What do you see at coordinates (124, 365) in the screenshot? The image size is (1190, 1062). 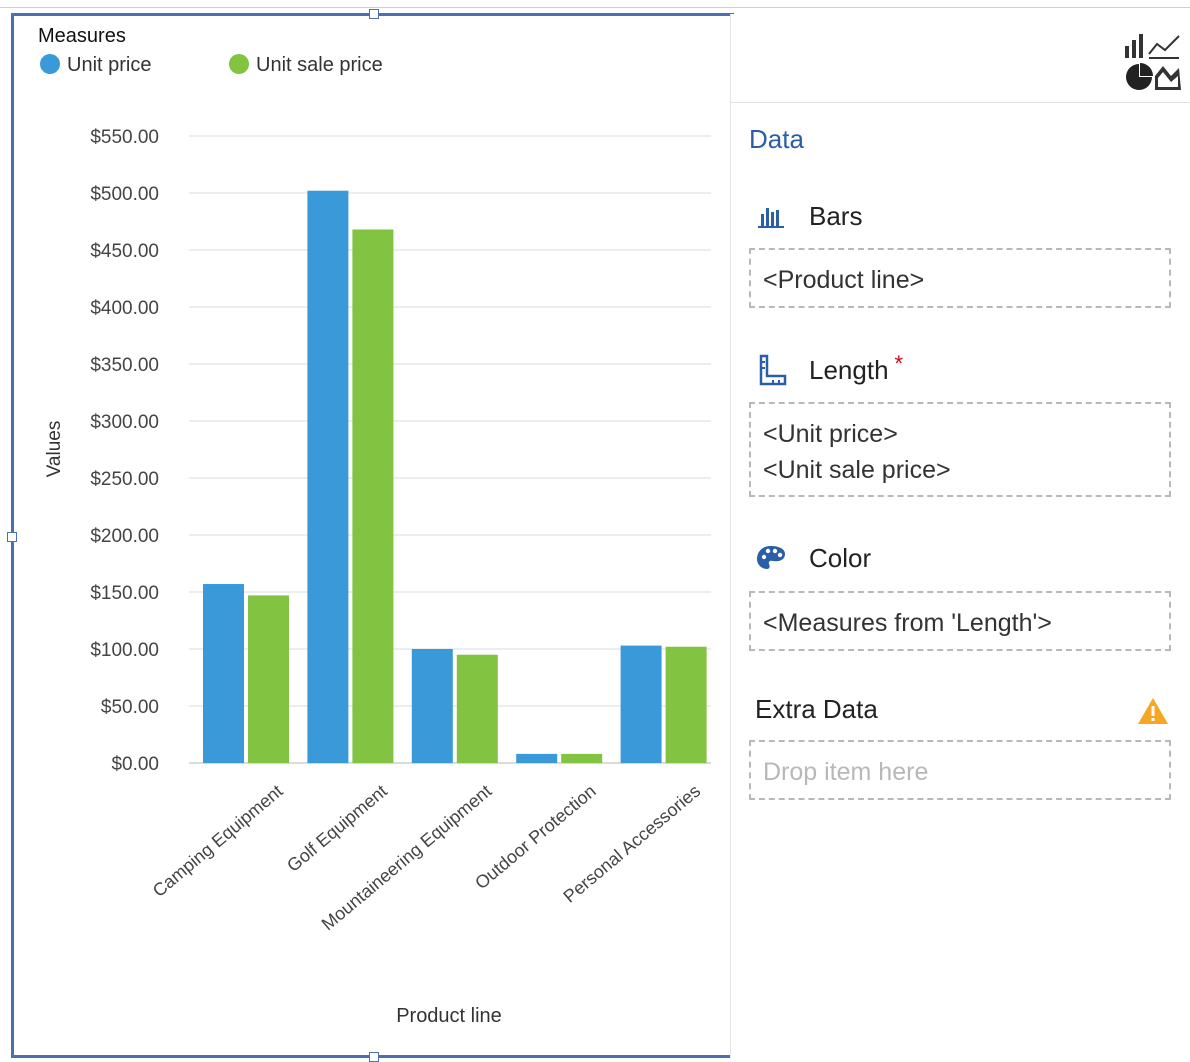 I see `y-tick-label: $350.00` at bounding box center [124, 365].